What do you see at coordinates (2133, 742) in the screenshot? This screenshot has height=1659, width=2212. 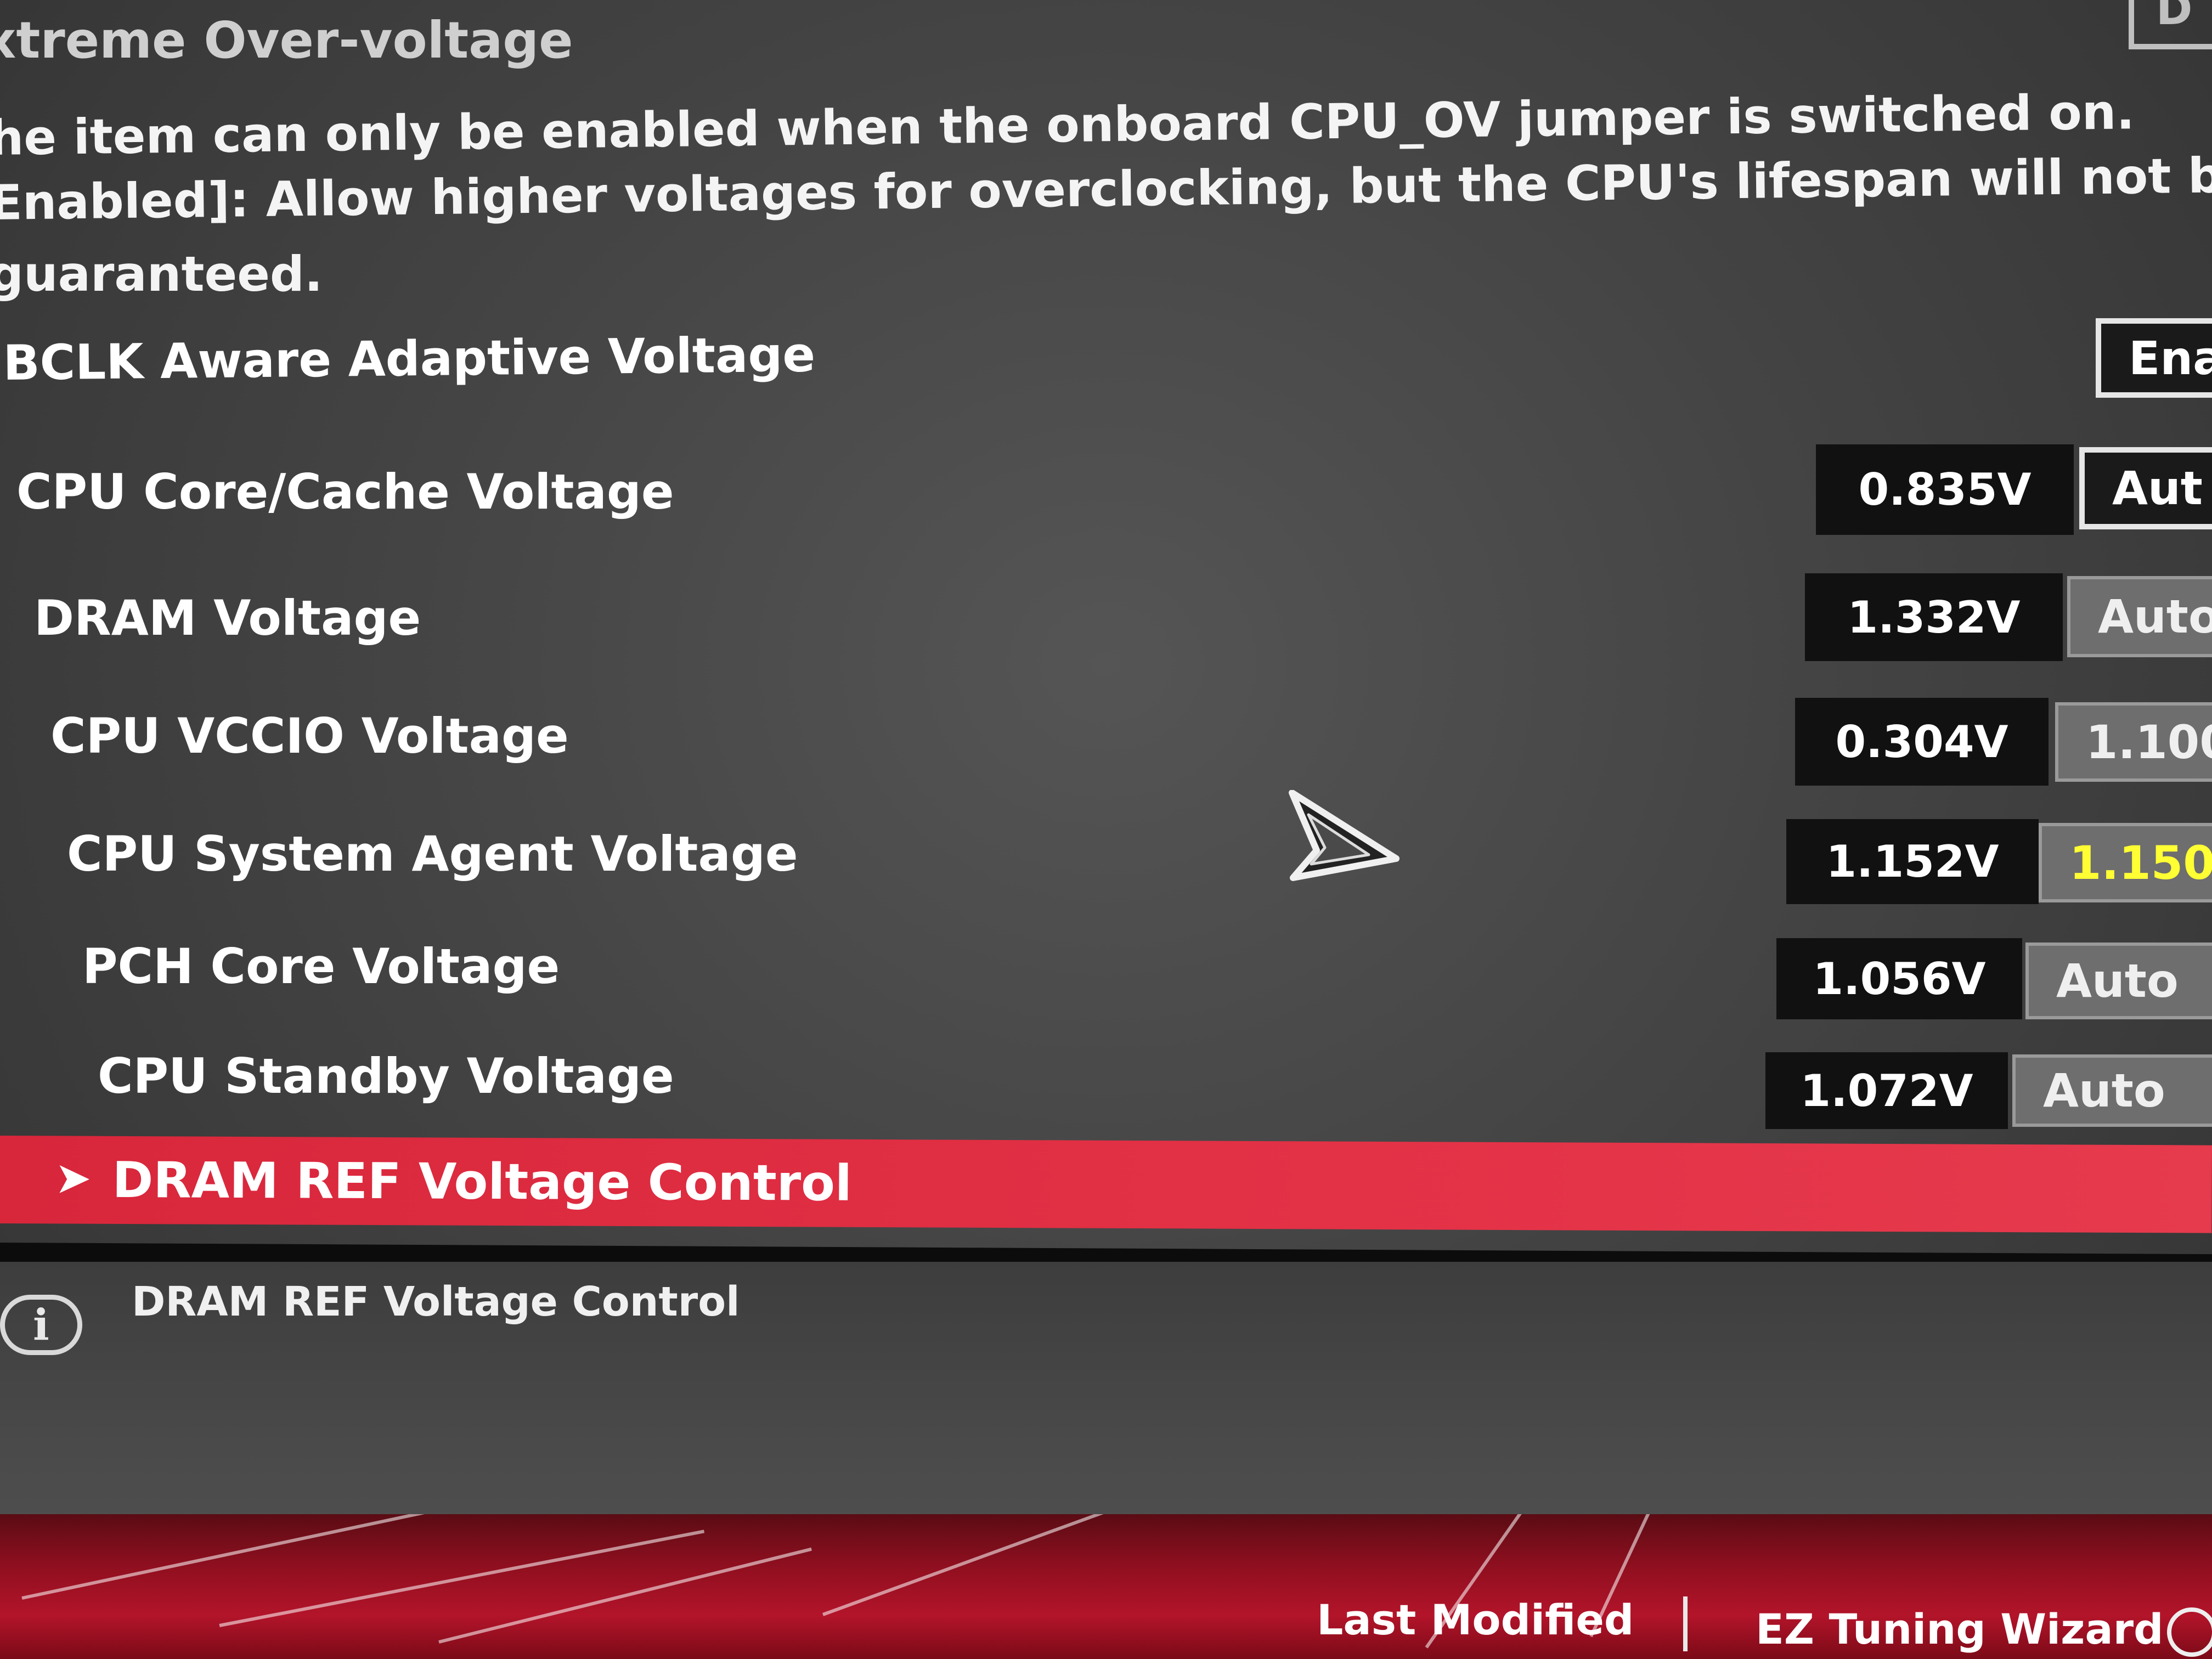 I see `setting-value-cpu-vccio-voltage: 1.100` at bounding box center [2133, 742].